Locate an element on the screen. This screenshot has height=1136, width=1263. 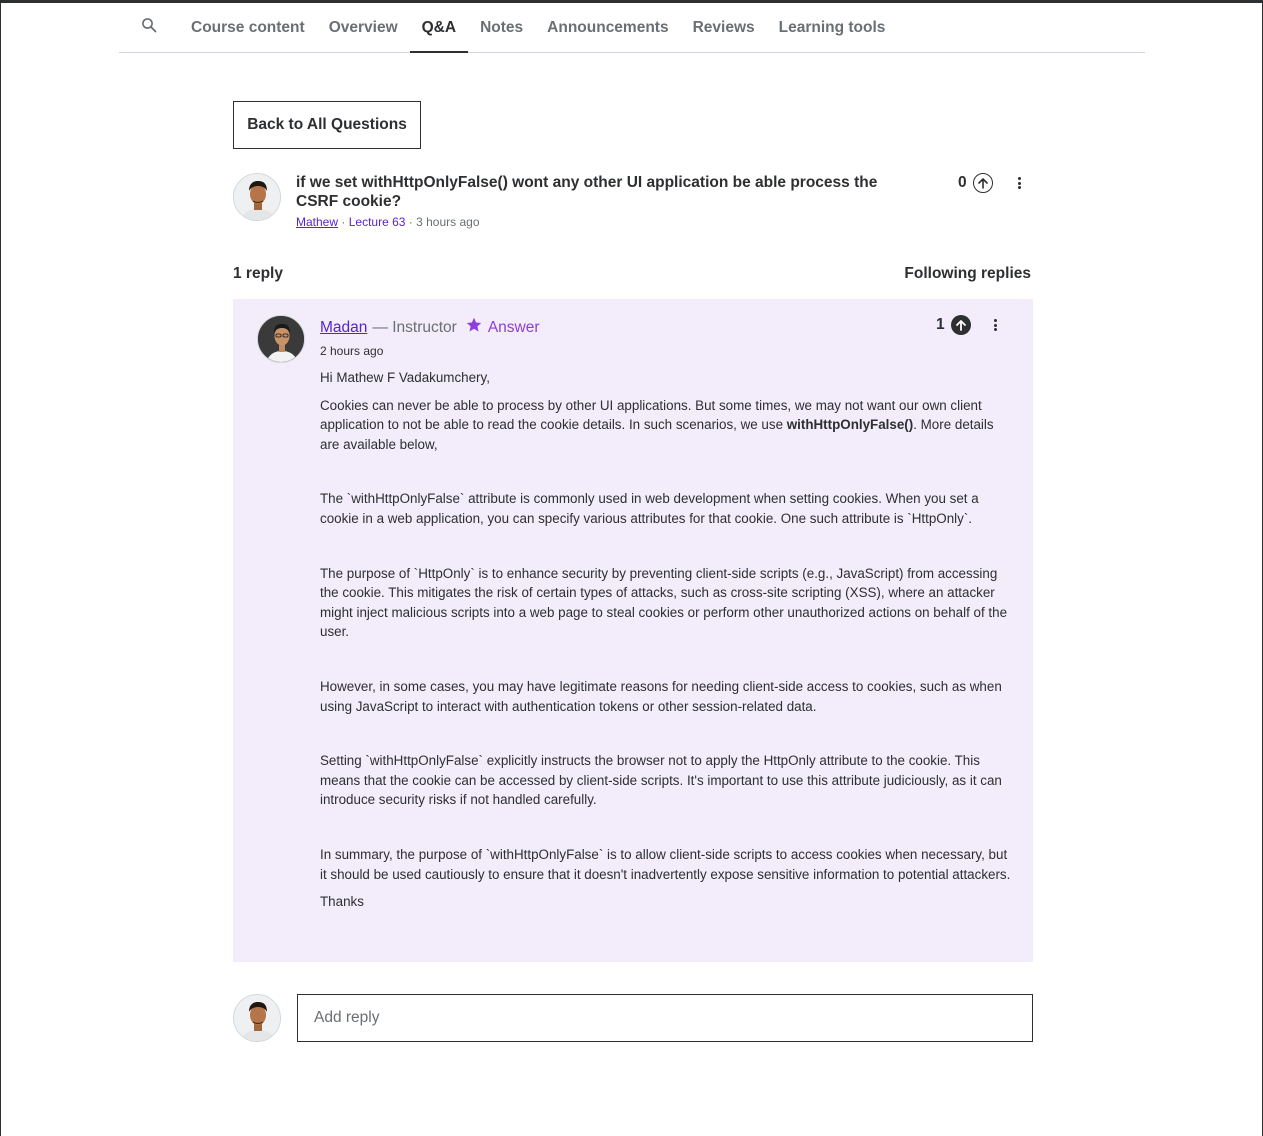
answer-vote-count: 1 is located at coordinates (940, 324).